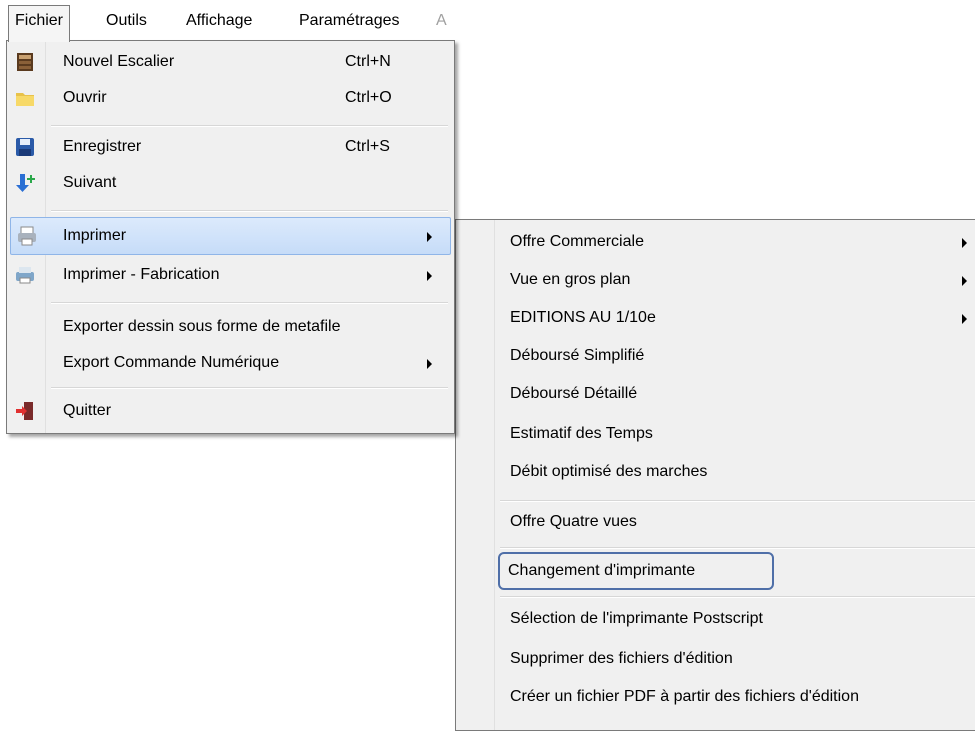 The width and height of the screenshot is (975, 731). What do you see at coordinates (25, 183) in the screenshot?
I see `arrow-down-plus-icon` at bounding box center [25, 183].